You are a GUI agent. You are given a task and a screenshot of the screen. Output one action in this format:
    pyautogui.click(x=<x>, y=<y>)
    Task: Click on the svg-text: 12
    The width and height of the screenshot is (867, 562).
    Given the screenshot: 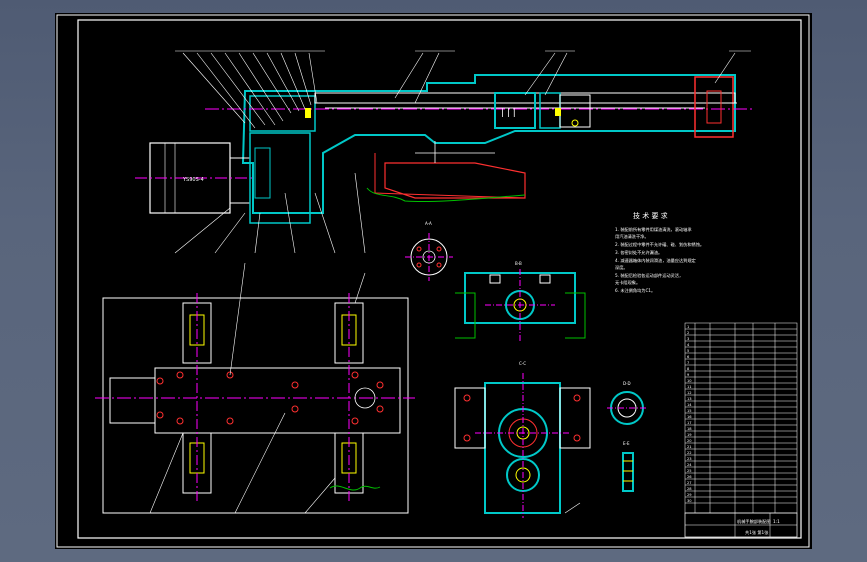 What is the action you would take?
    pyautogui.click(x=689, y=393)
    